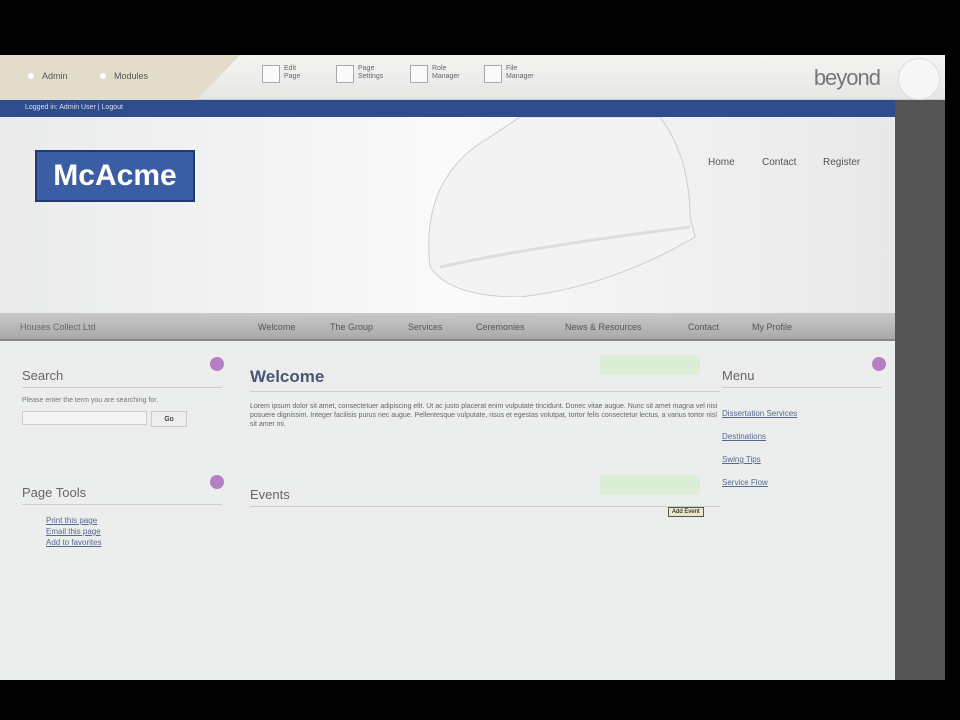 This screenshot has height=720, width=960. Describe the element at coordinates (271, 74) in the screenshot. I see `edit-page-icon` at that location.